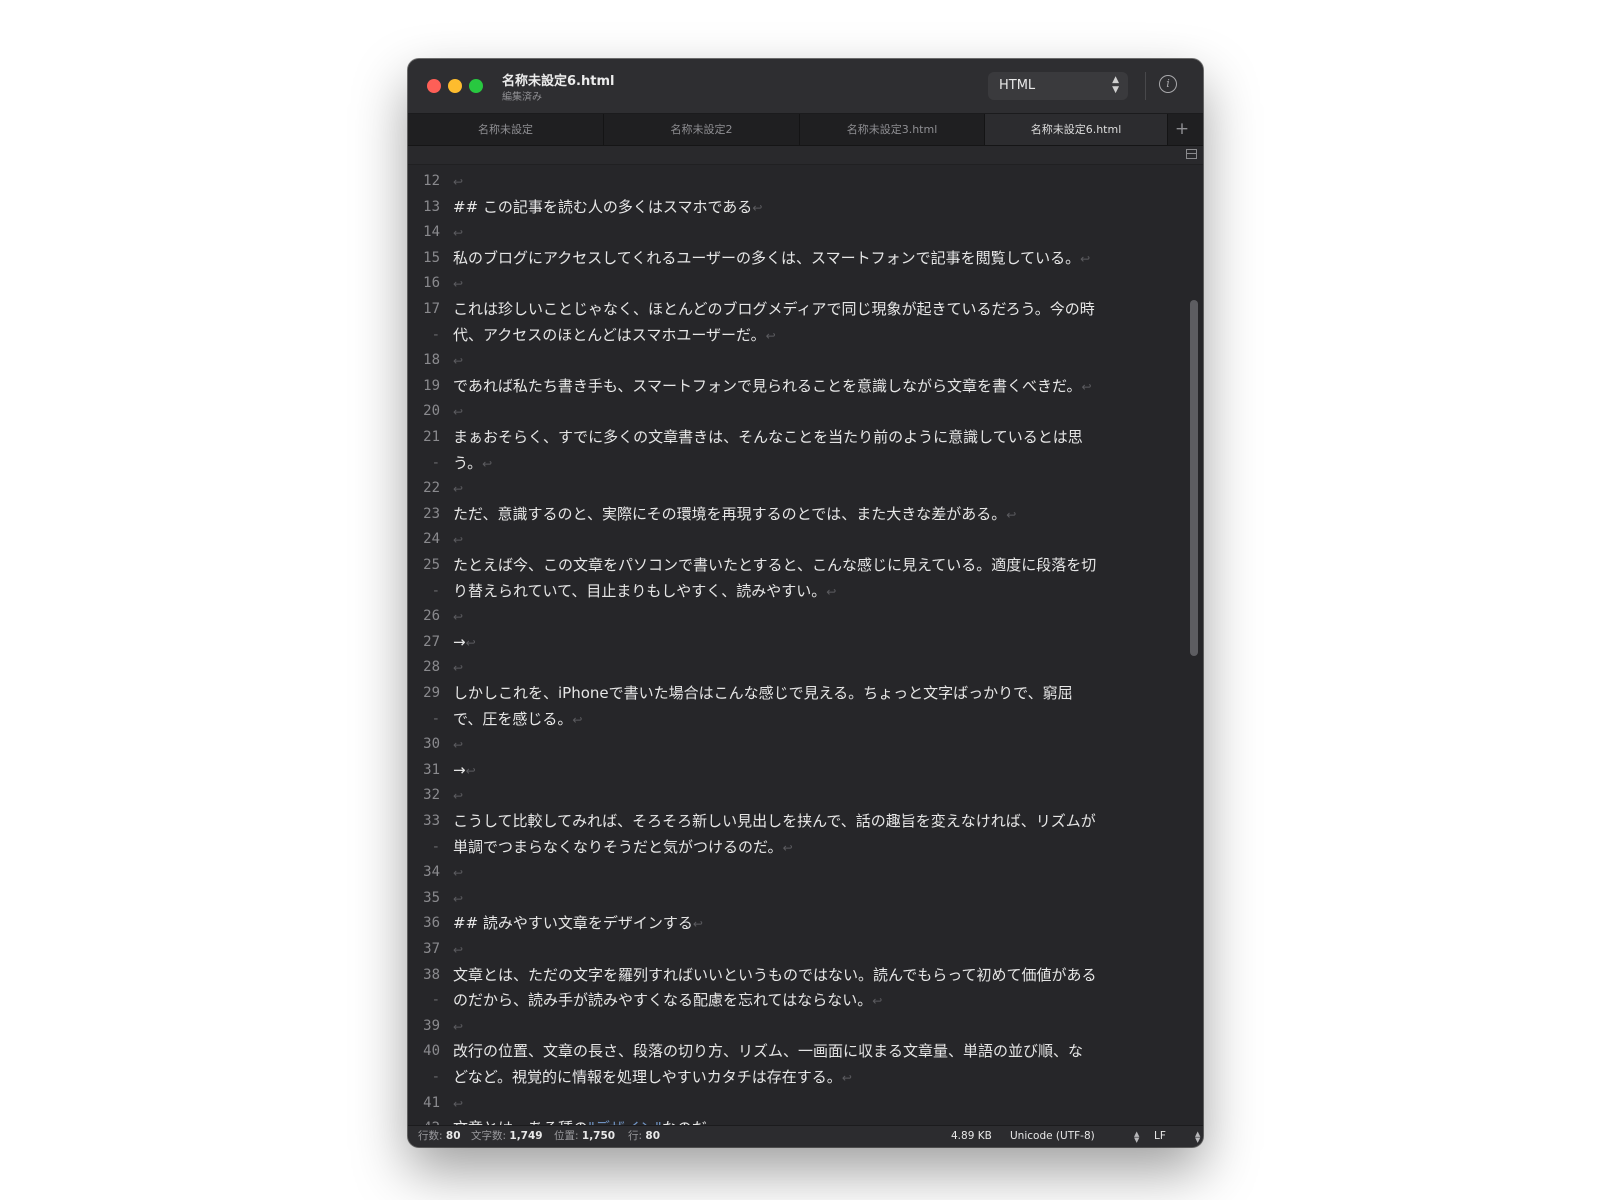  I want to click on chevron-up-down-icon: ▲ ▼, so click(1115, 85).